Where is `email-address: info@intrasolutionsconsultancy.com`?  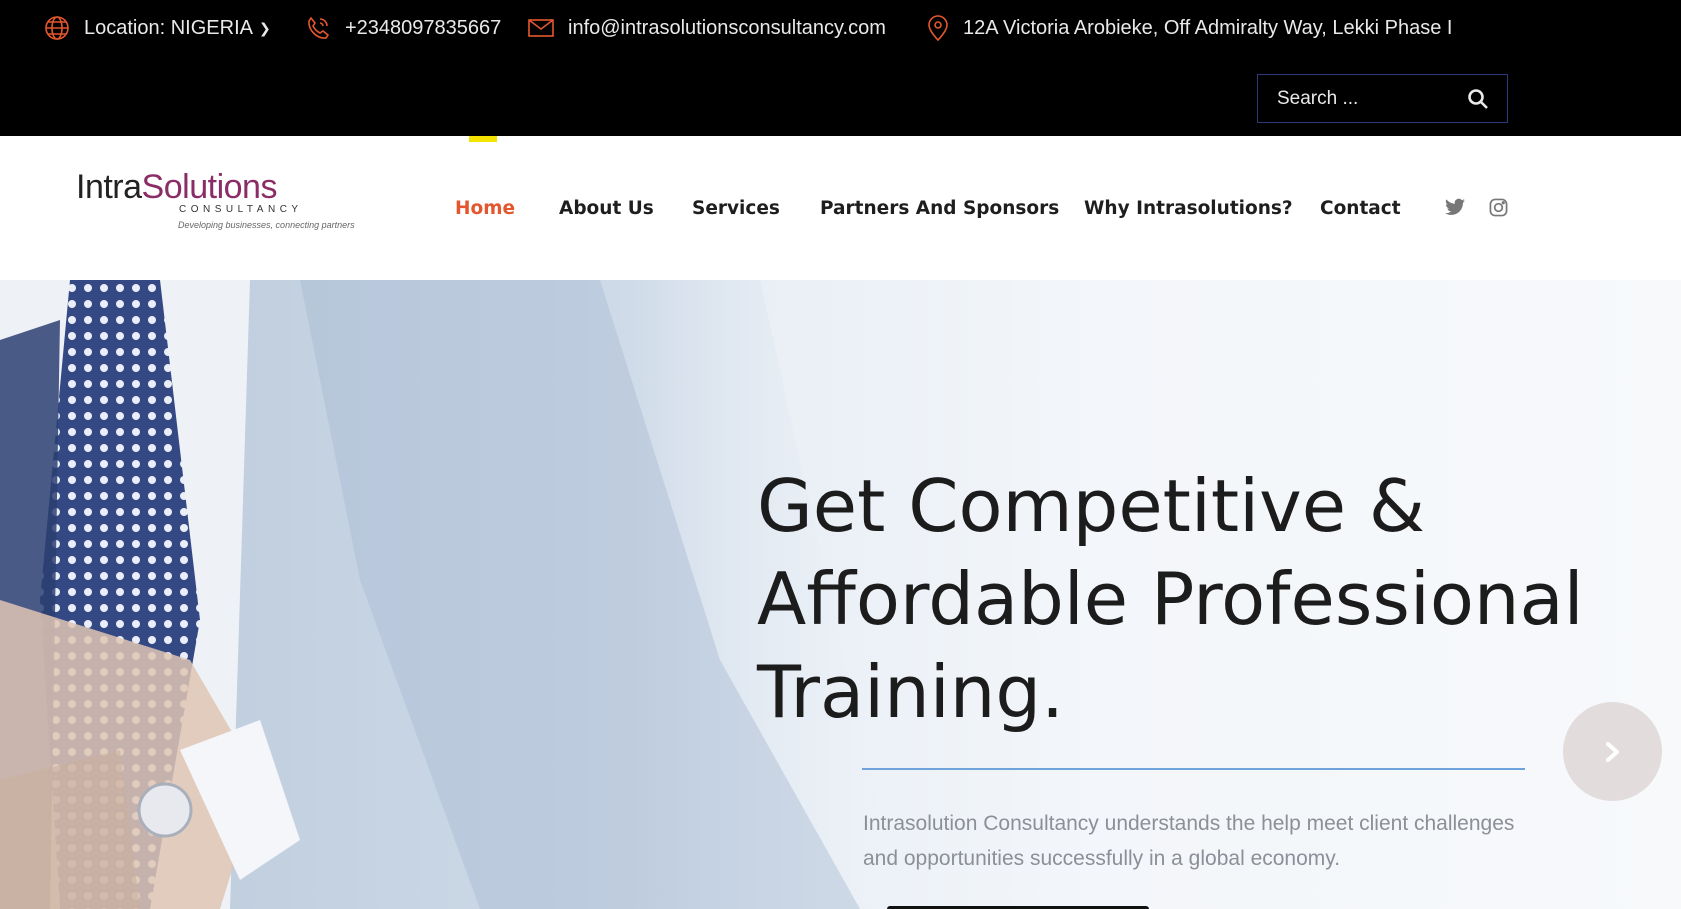
email-address: info@intrasolutionsconsultancy.com is located at coordinates (727, 27).